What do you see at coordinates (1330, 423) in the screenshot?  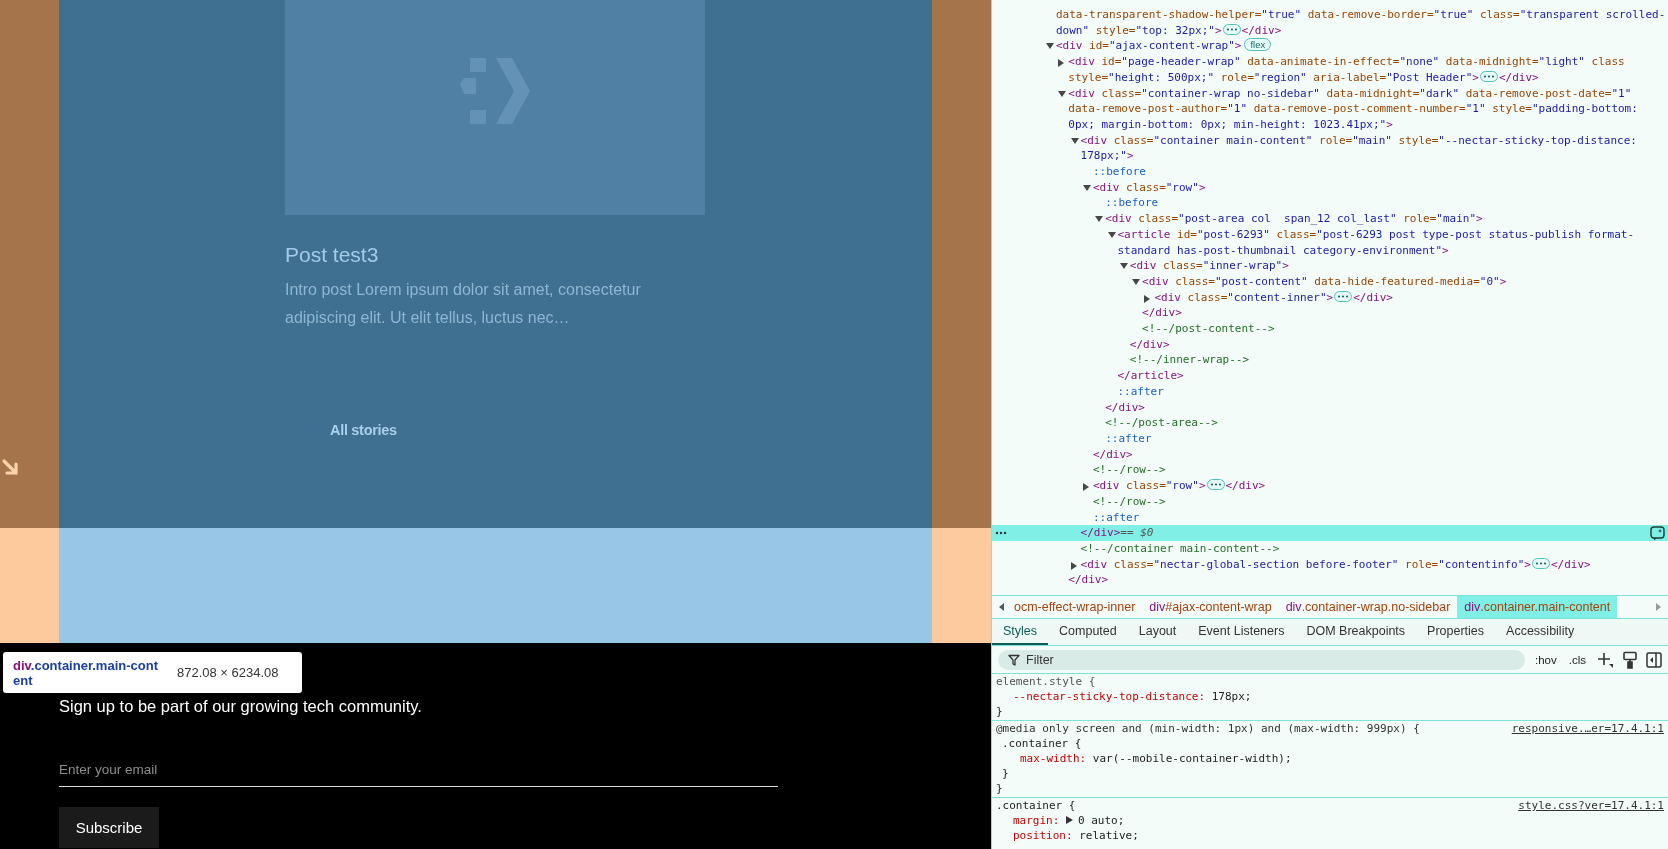 I see `dom-tree-item: <!--/post-area-->` at bounding box center [1330, 423].